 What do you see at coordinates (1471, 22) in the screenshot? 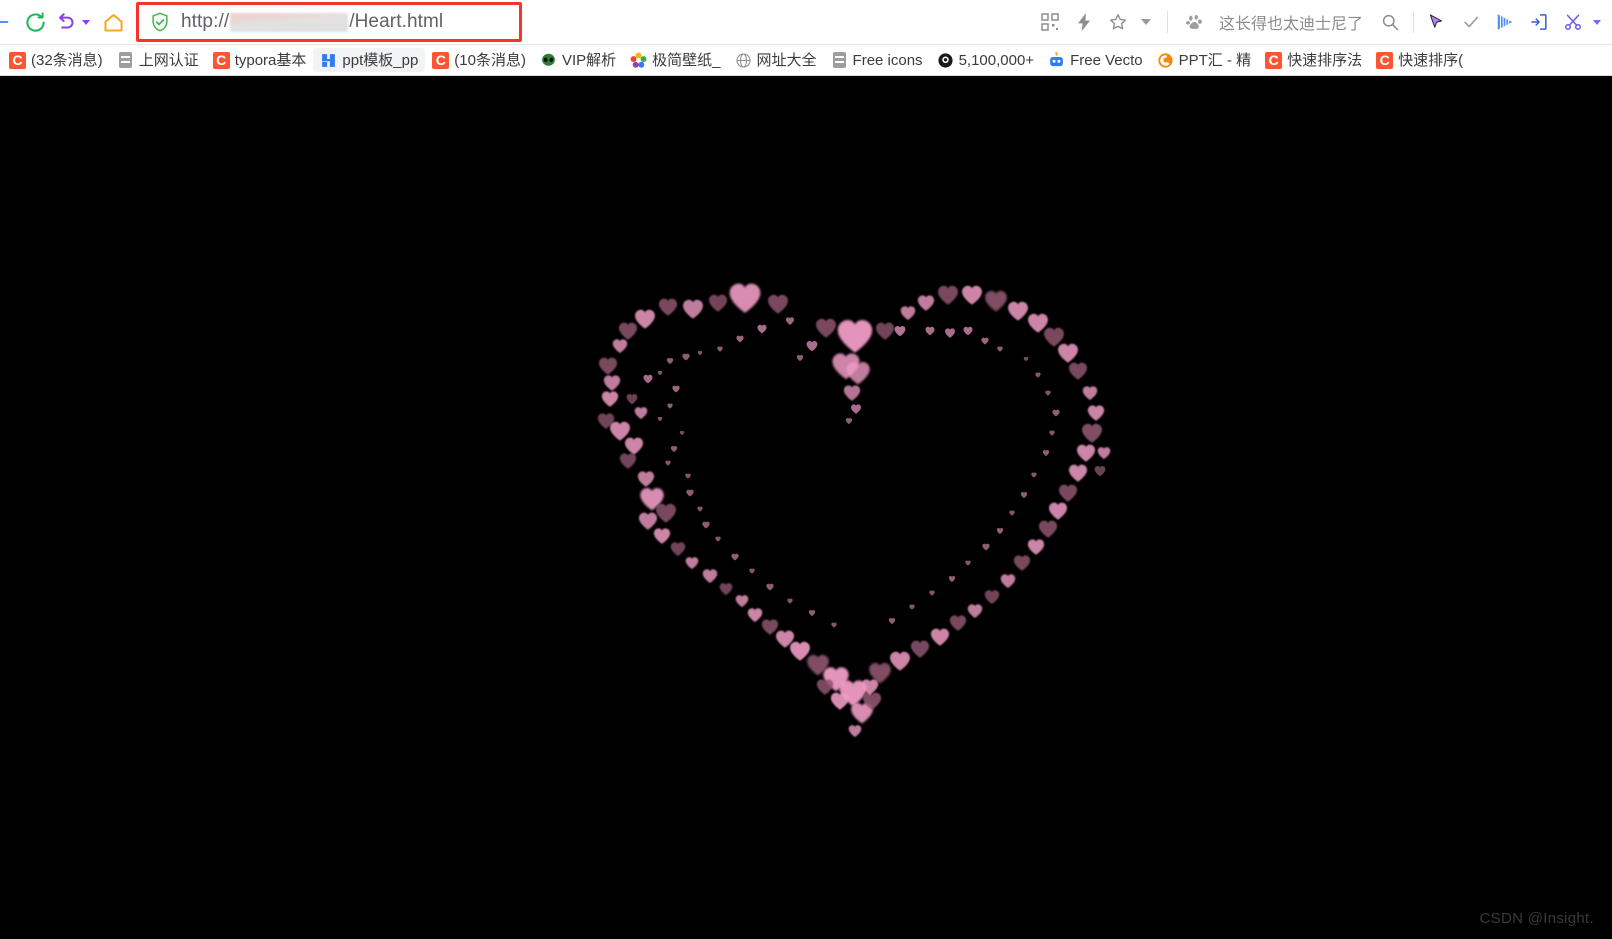
I see `checkmark-icon` at bounding box center [1471, 22].